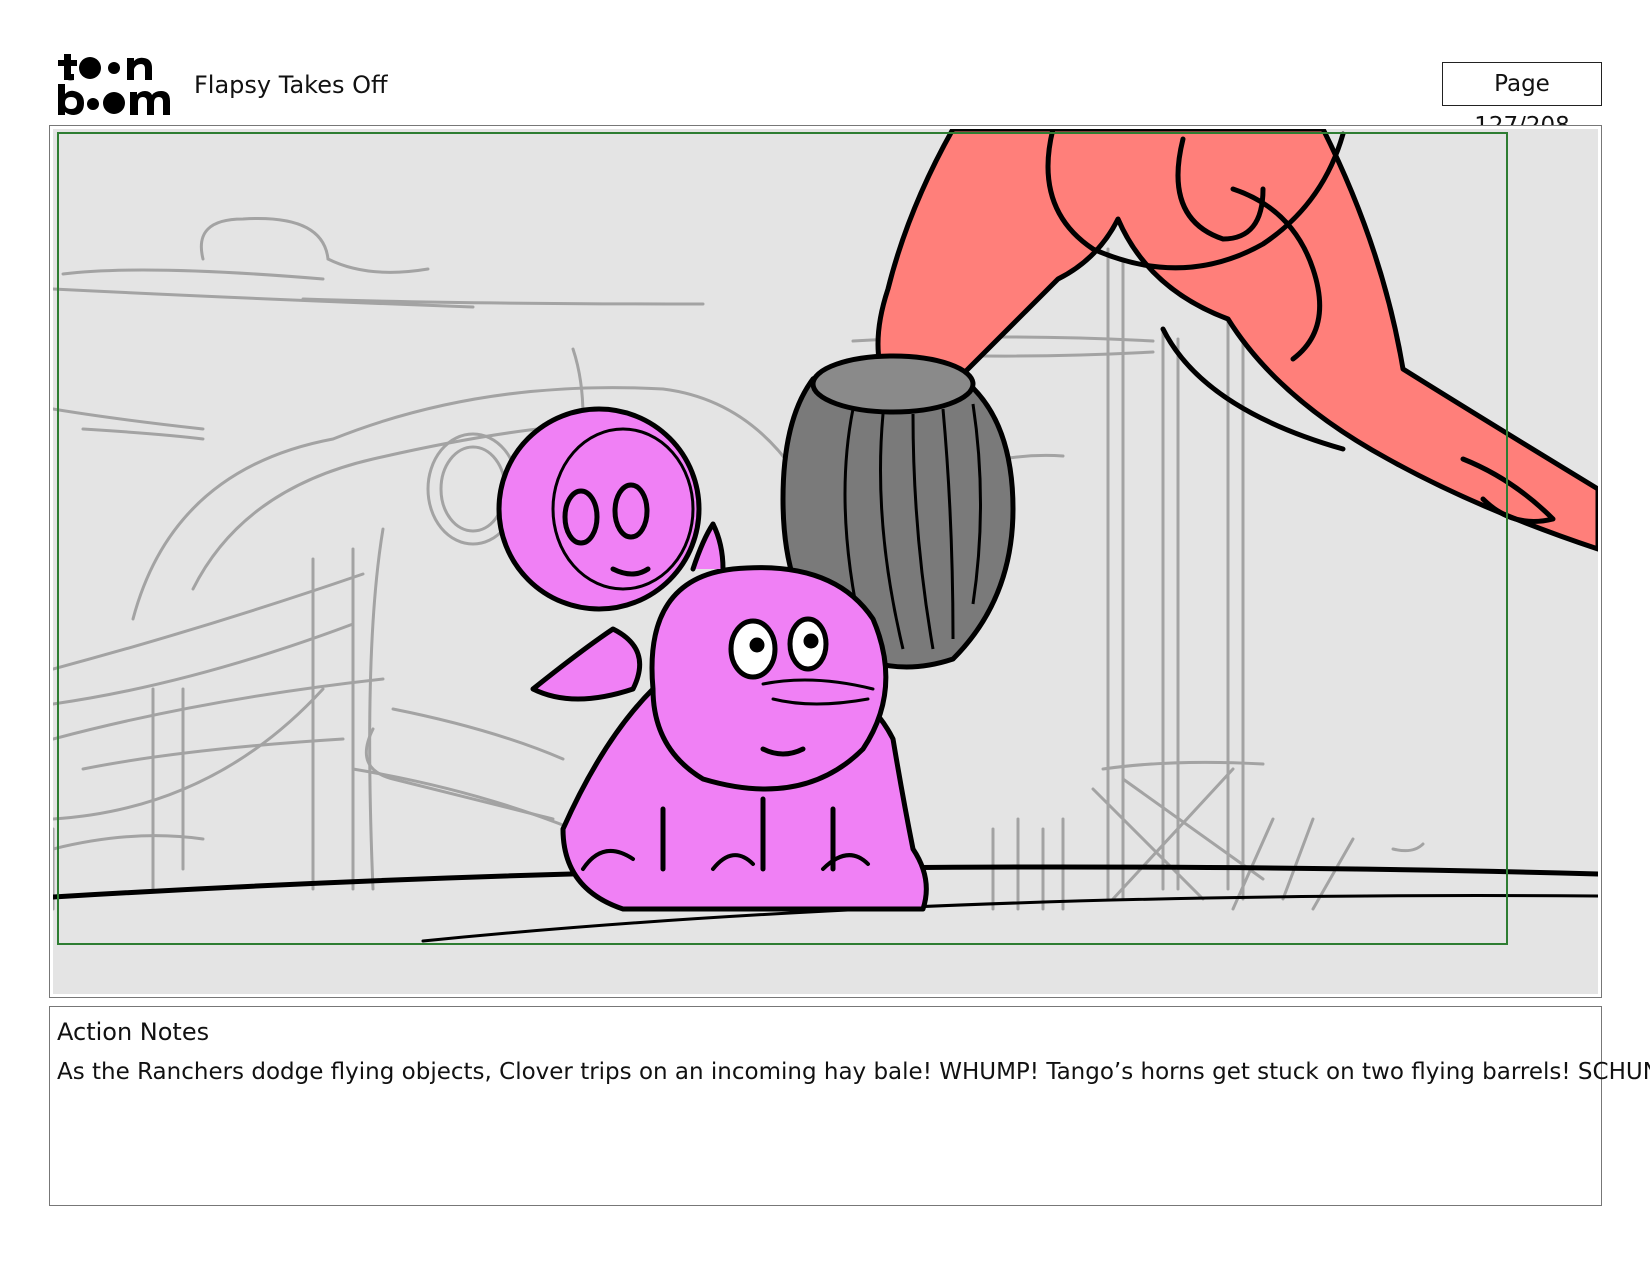 The image size is (1650, 1275). I want to click on page-number: Page 127/208, so click(1522, 100).